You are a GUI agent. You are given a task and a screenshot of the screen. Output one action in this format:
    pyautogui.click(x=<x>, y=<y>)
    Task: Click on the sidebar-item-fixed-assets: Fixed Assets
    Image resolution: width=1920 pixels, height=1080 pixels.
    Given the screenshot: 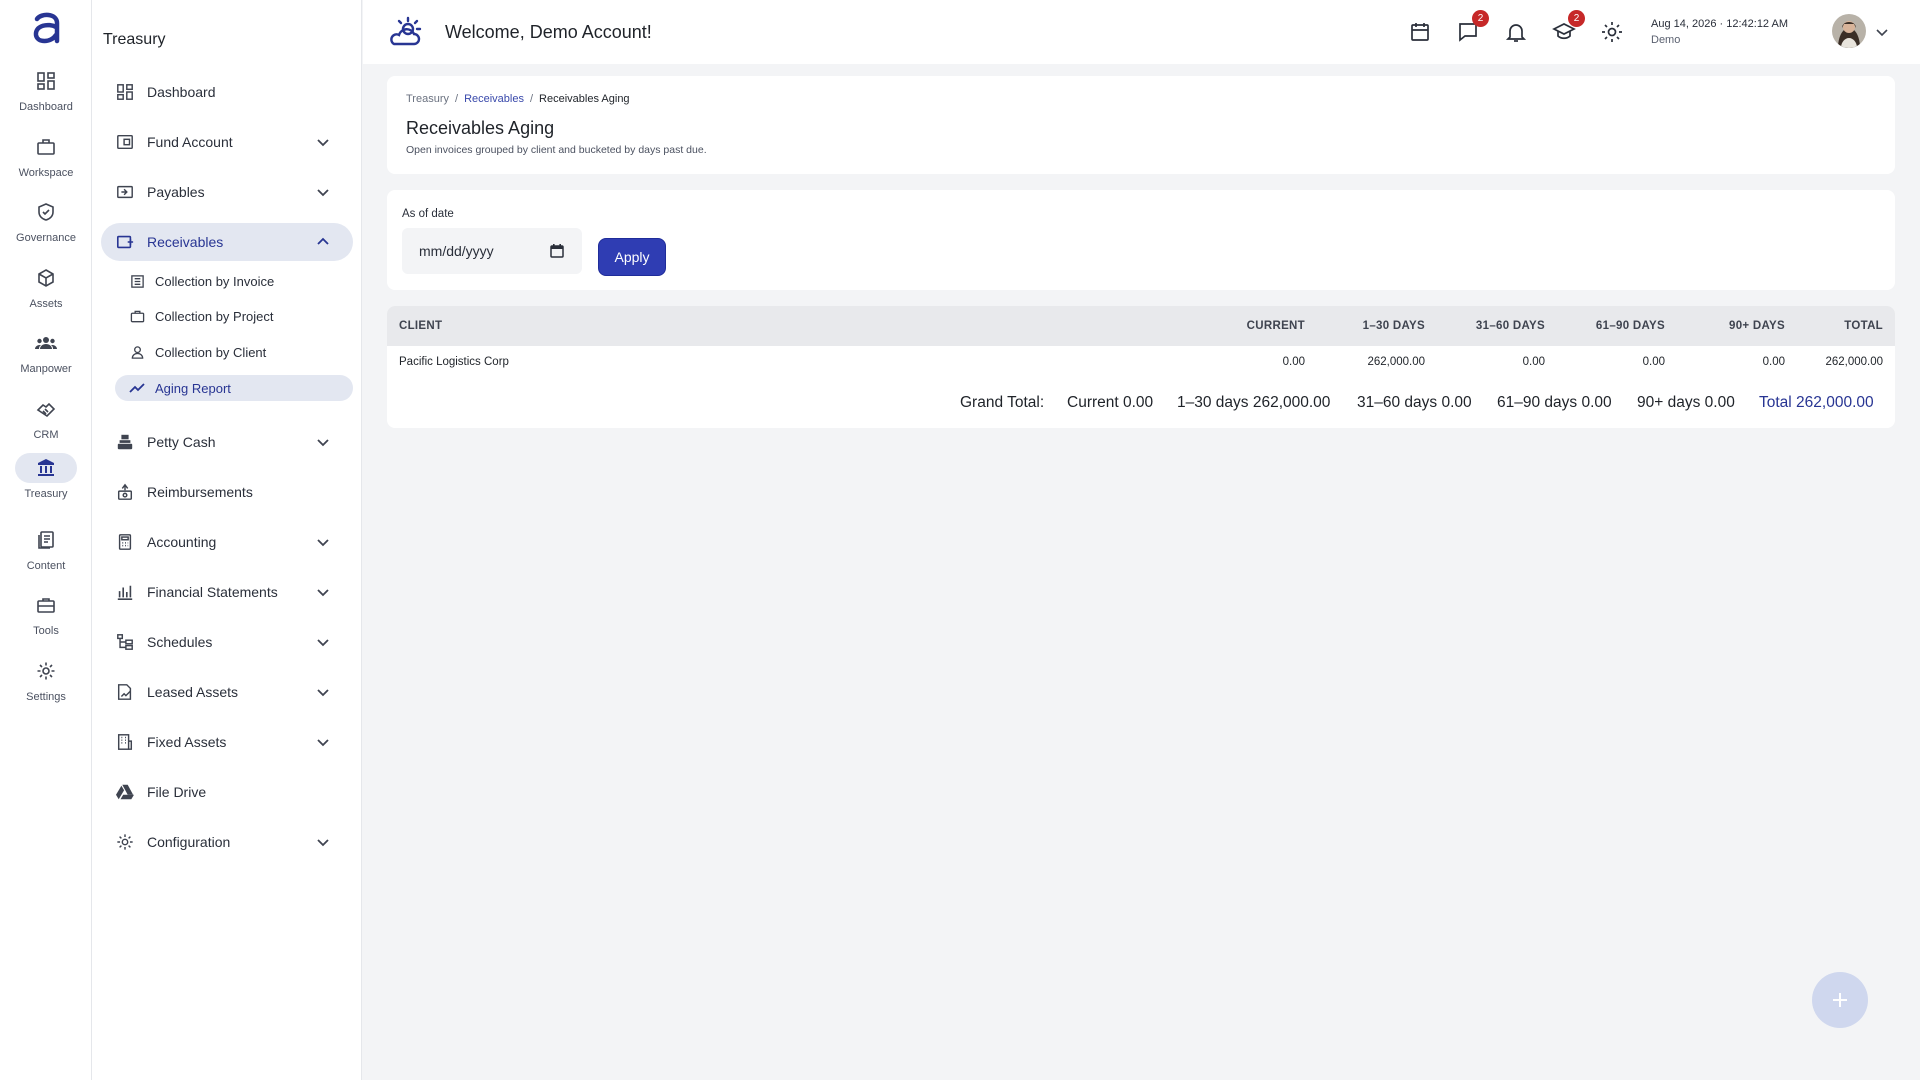 What is the action you would take?
    pyautogui.click(x=227, y=742)
    